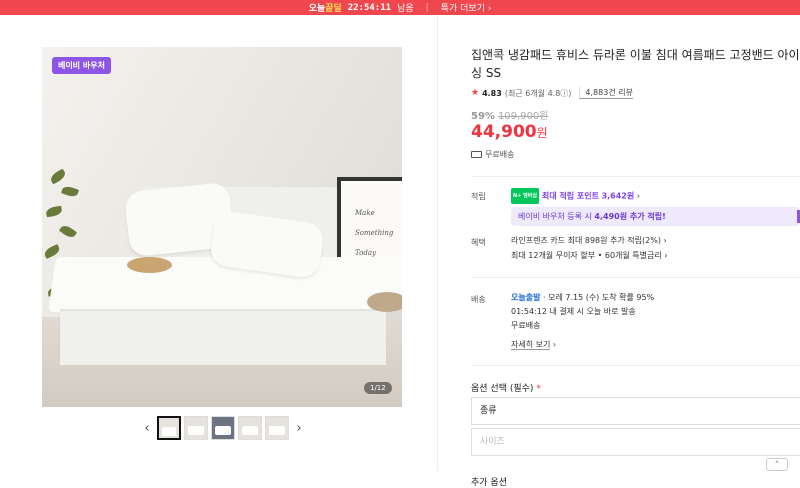 This screenshot has height=488, width=800. Describe the element at coordinates (538, 93) in the screenshot. I see `rating-subtext: (최근 6개월 4.8ⓘ)` at that location.